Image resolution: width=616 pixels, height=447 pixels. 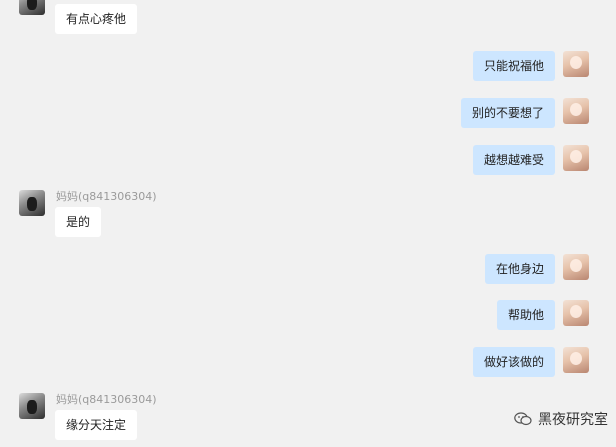 I want to click on wechat-icon, so click(x=523, y=419).